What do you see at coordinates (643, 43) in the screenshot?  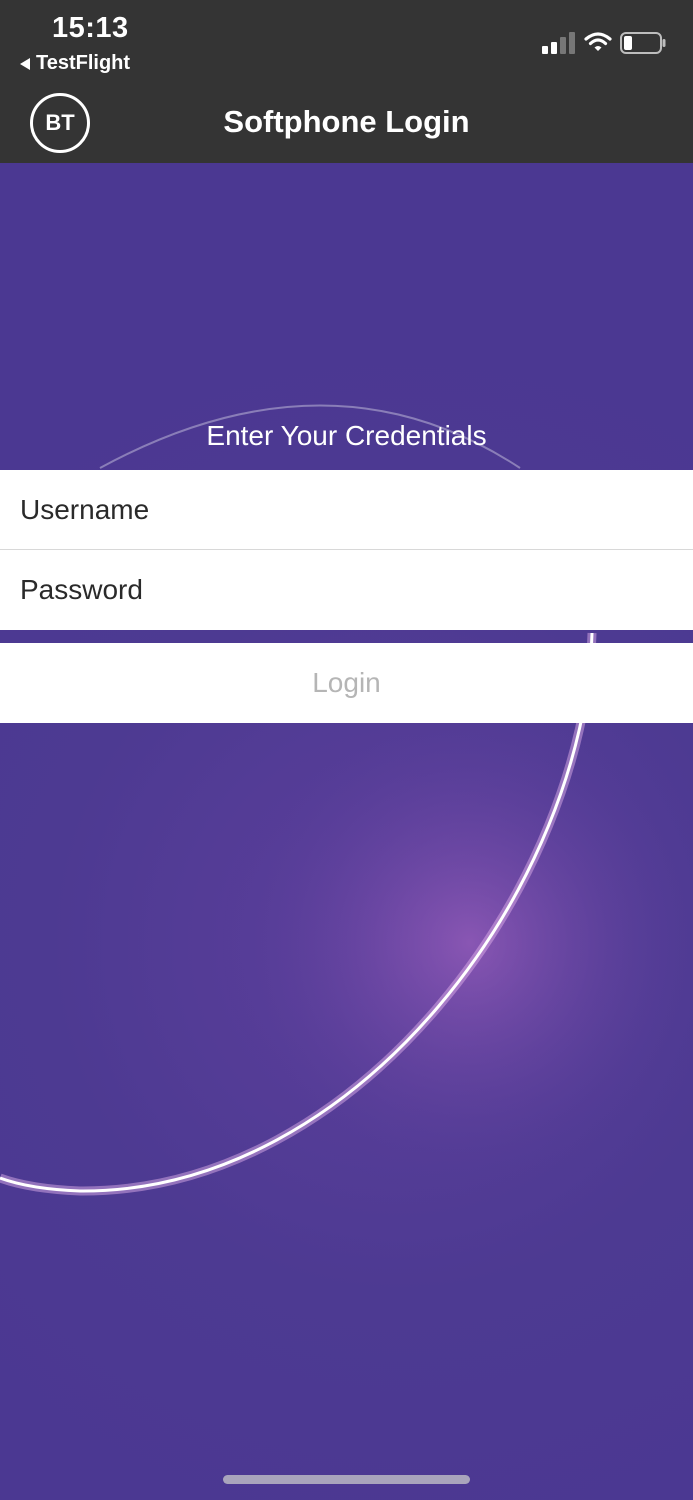 I see `battery-icon` at bounding box center [643, 43].